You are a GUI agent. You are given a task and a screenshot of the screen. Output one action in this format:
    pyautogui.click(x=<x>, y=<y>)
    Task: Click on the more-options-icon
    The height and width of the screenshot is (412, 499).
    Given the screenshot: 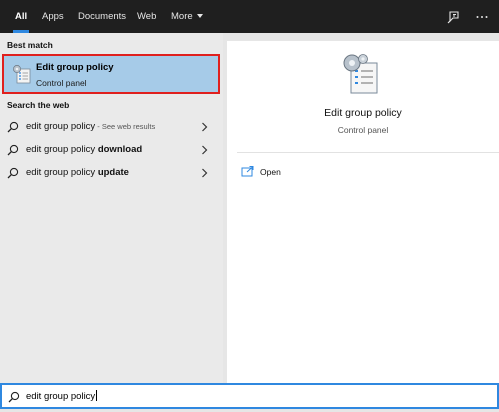 What is the action you would take?
    pyautogui.click(x=482, y=17)
    